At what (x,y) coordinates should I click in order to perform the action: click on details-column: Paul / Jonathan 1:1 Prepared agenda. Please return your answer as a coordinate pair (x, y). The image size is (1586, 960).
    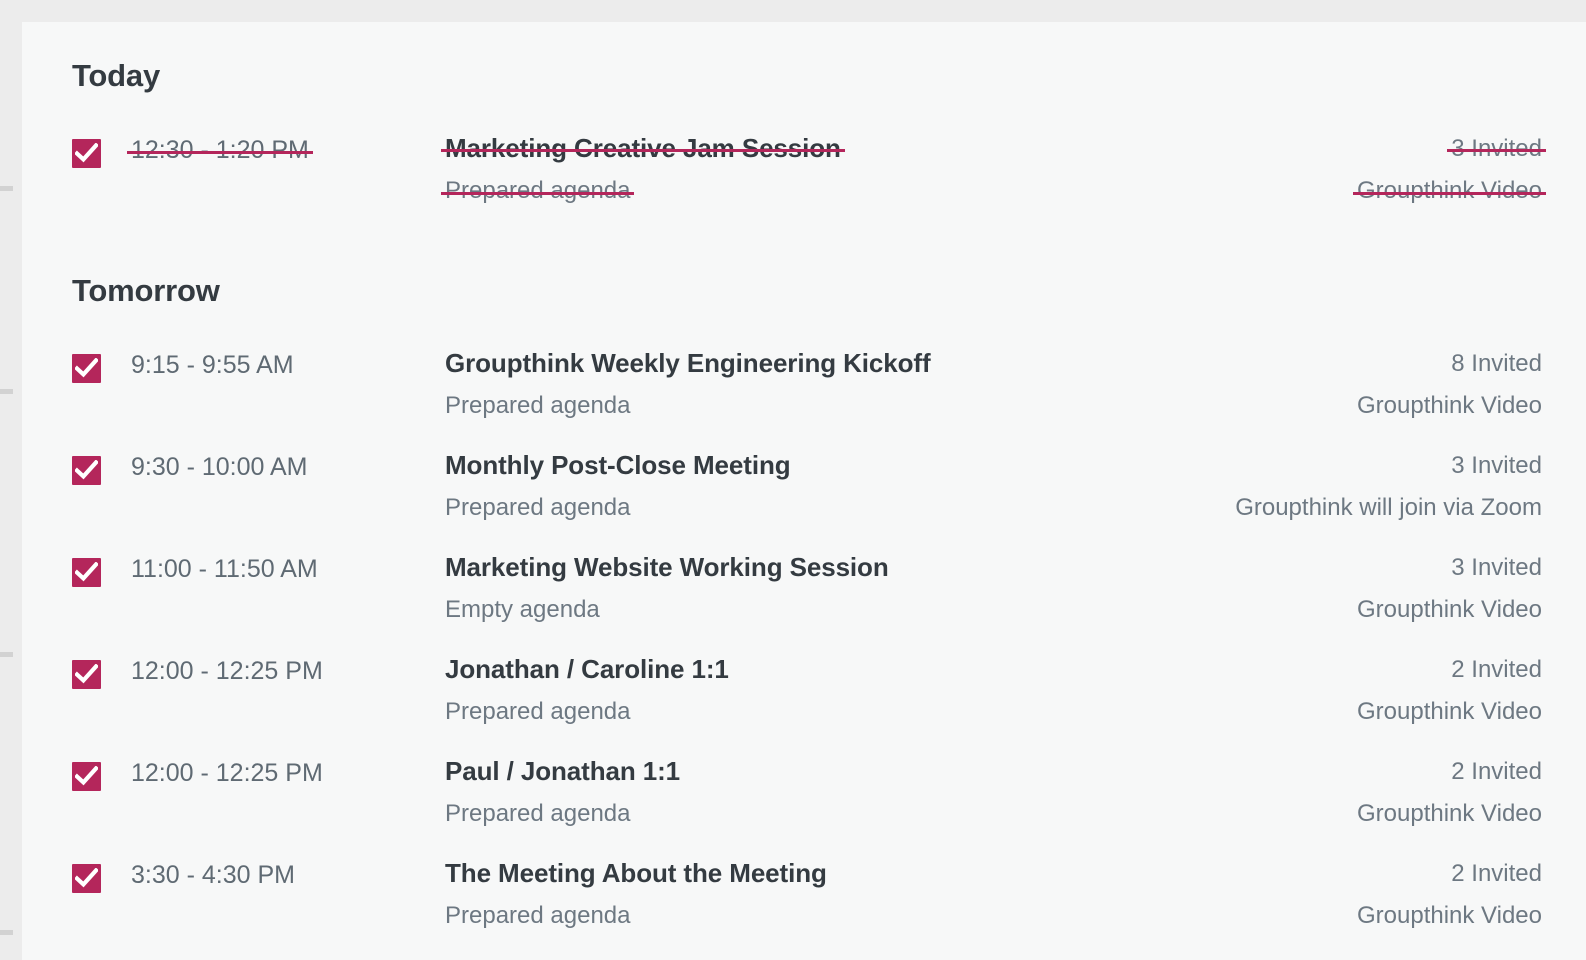
    Looking at the image, I should click on (871, 792).